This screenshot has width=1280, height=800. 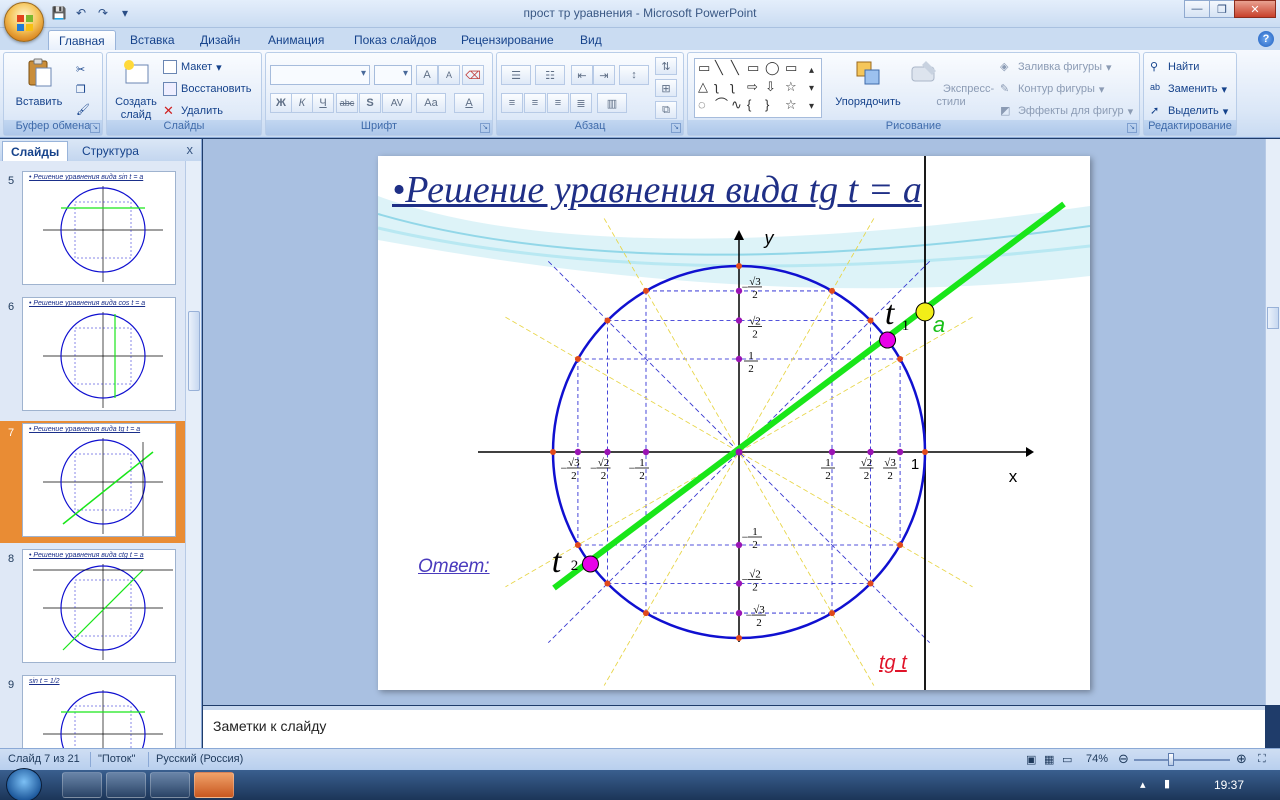 I want to click on thumbnail-preview: • Решение уравнения вида sin t = a, so click(x=99, y=228).